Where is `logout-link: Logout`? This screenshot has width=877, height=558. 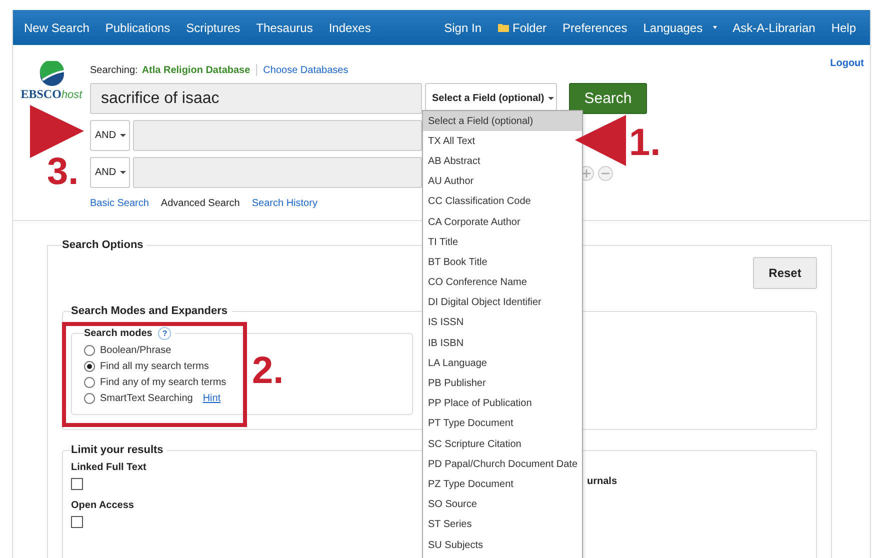 logout-link: Logout is located at coordinates (847, 63).